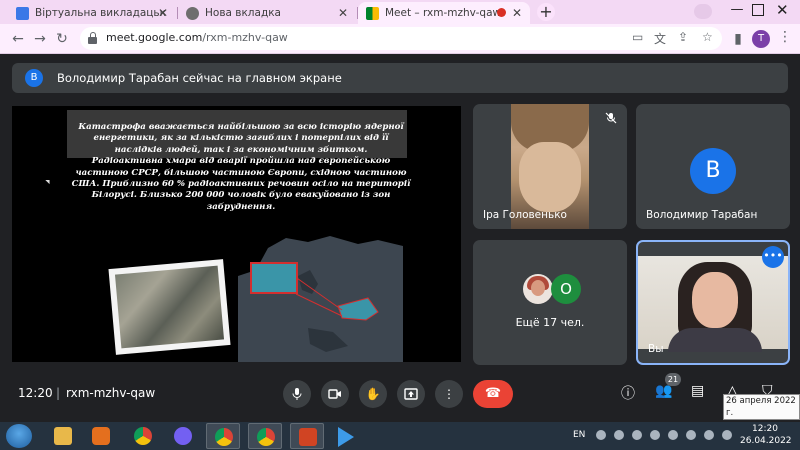  I want to click on keyboard-language: EN, so click(579, 435).